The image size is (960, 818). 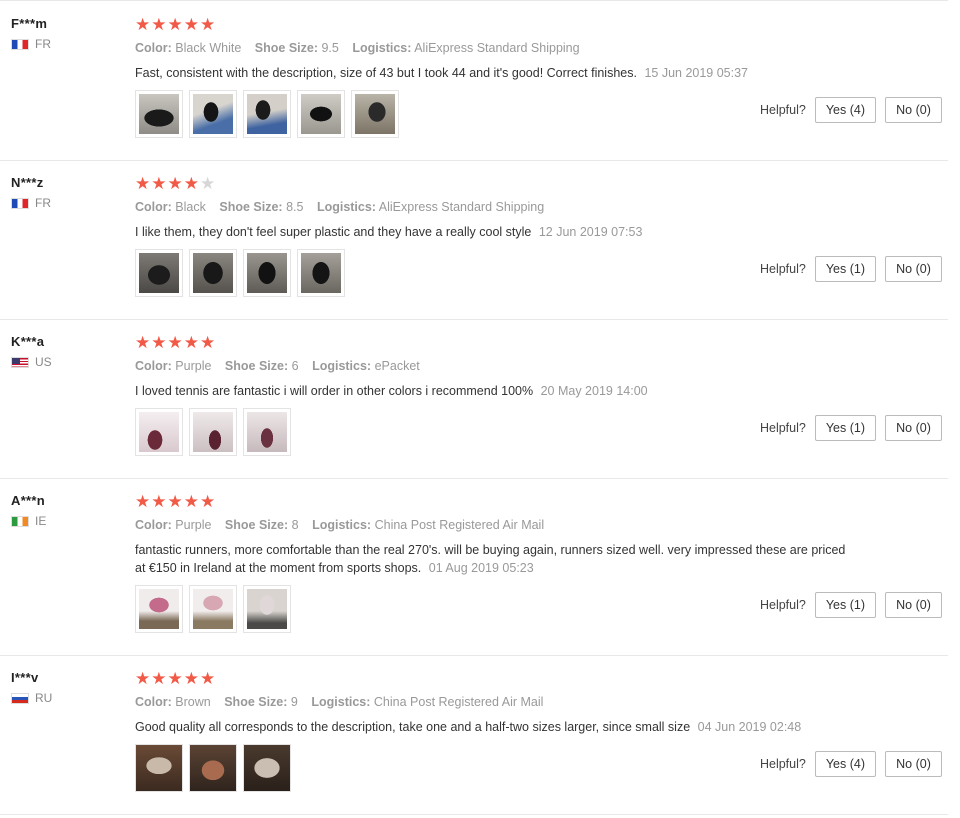 What do you see at coordinates (295, 525) in the screenshot?
I see `shoe-size-value: 8` at bounding box center [295, 525].